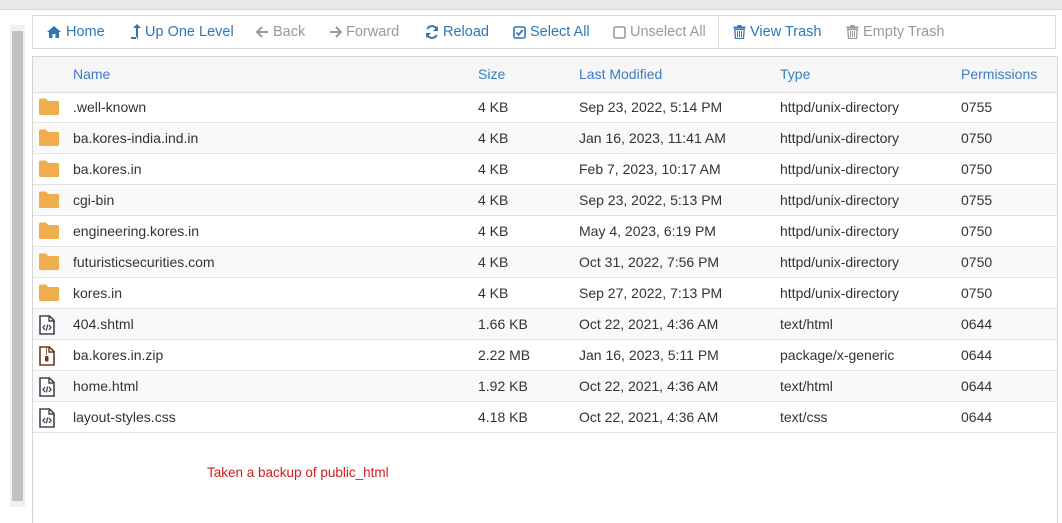  Describe the element at coordinates (298, 472) in the screenshot. I see `annotation-note: Taken a backup of public_html` at that location.